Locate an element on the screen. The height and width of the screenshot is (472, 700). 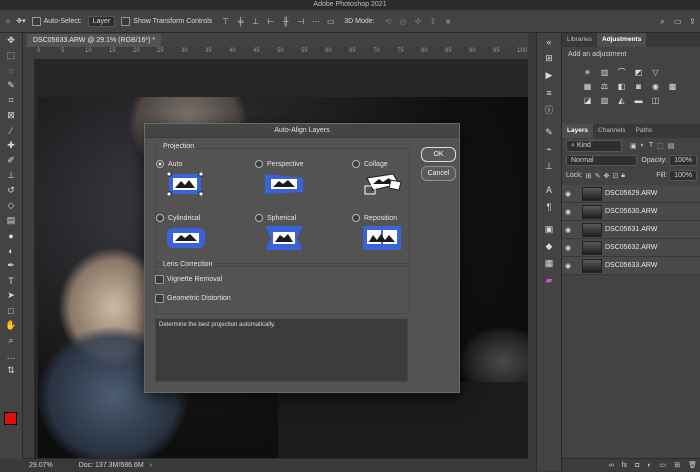
foreground-color-swatch is located at coordinates (10, 418).